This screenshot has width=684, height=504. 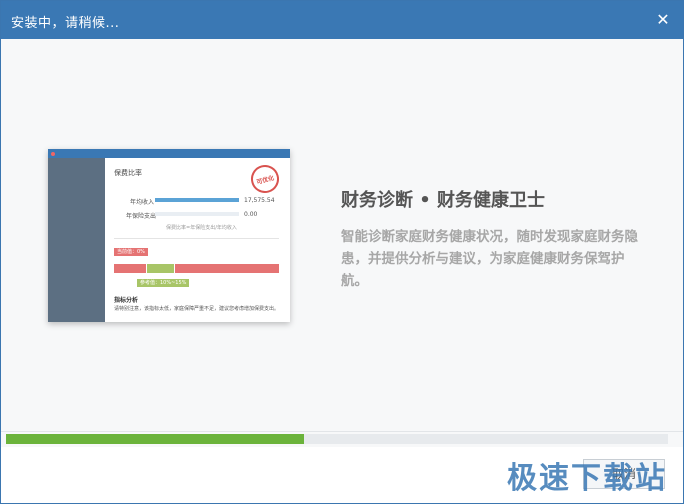 I want to click on close-icon: ✕, so click(x=663, y=20).